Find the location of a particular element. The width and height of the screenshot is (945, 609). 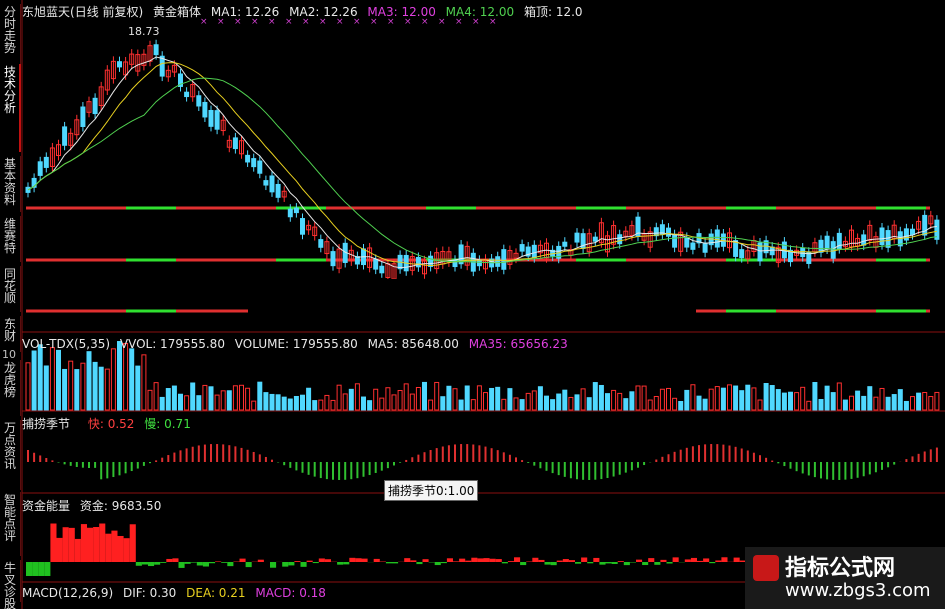

macd-indicator-name: MACD(12,26,9) is located at coordinates (67, 593).